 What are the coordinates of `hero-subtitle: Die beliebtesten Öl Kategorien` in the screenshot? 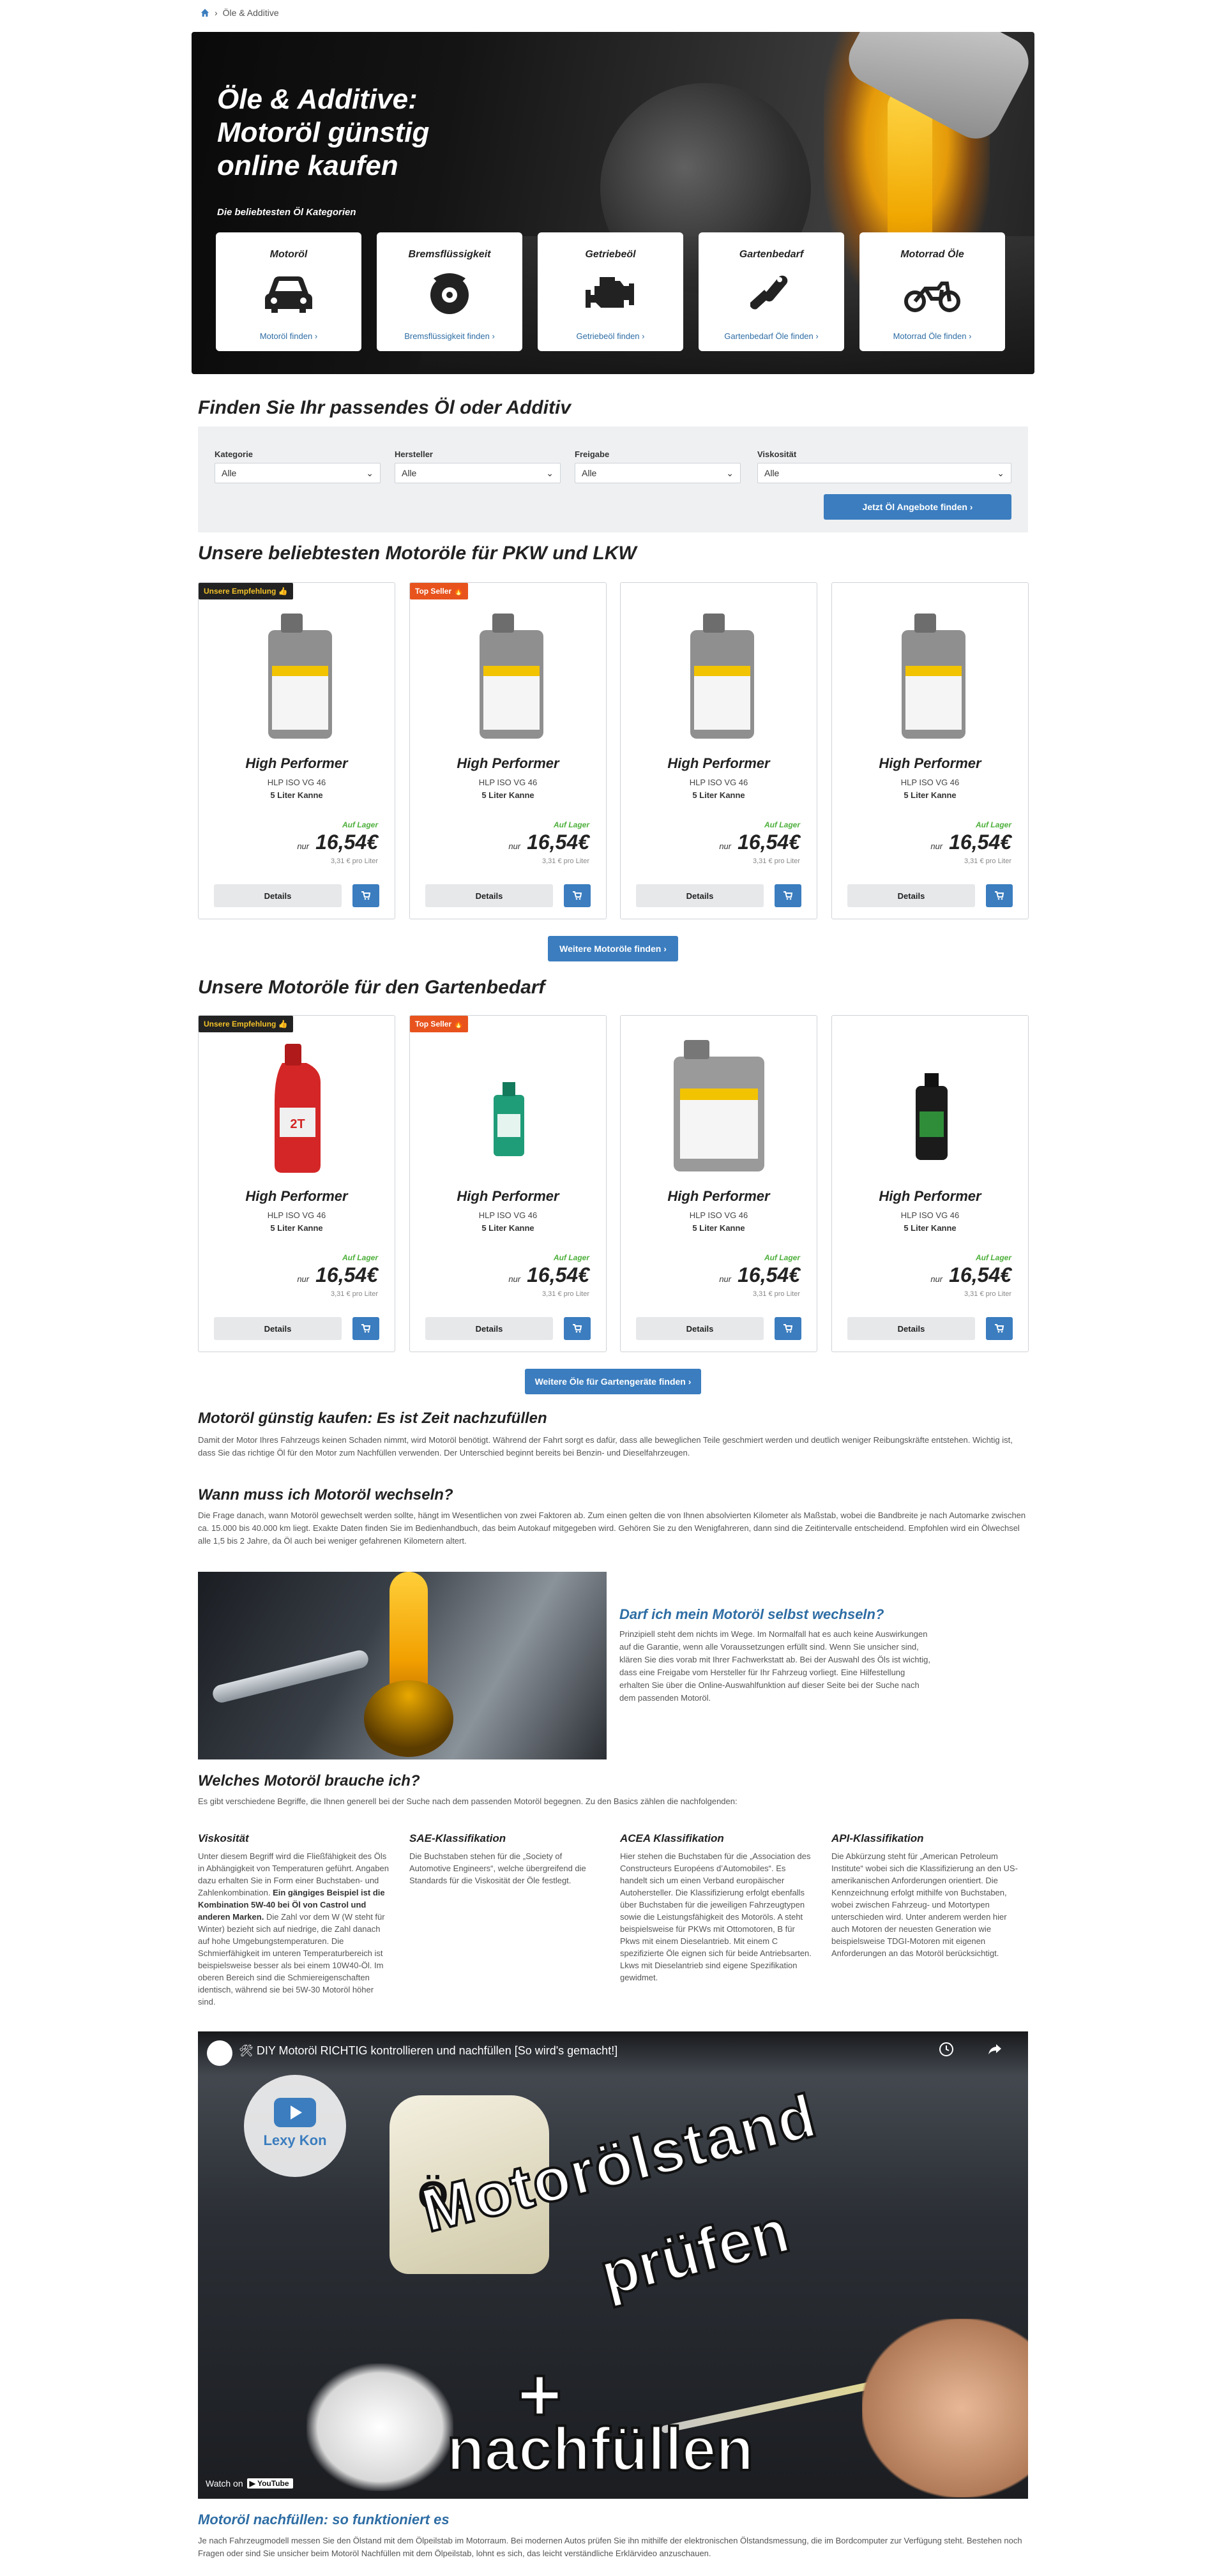 It's located at (286, 212).